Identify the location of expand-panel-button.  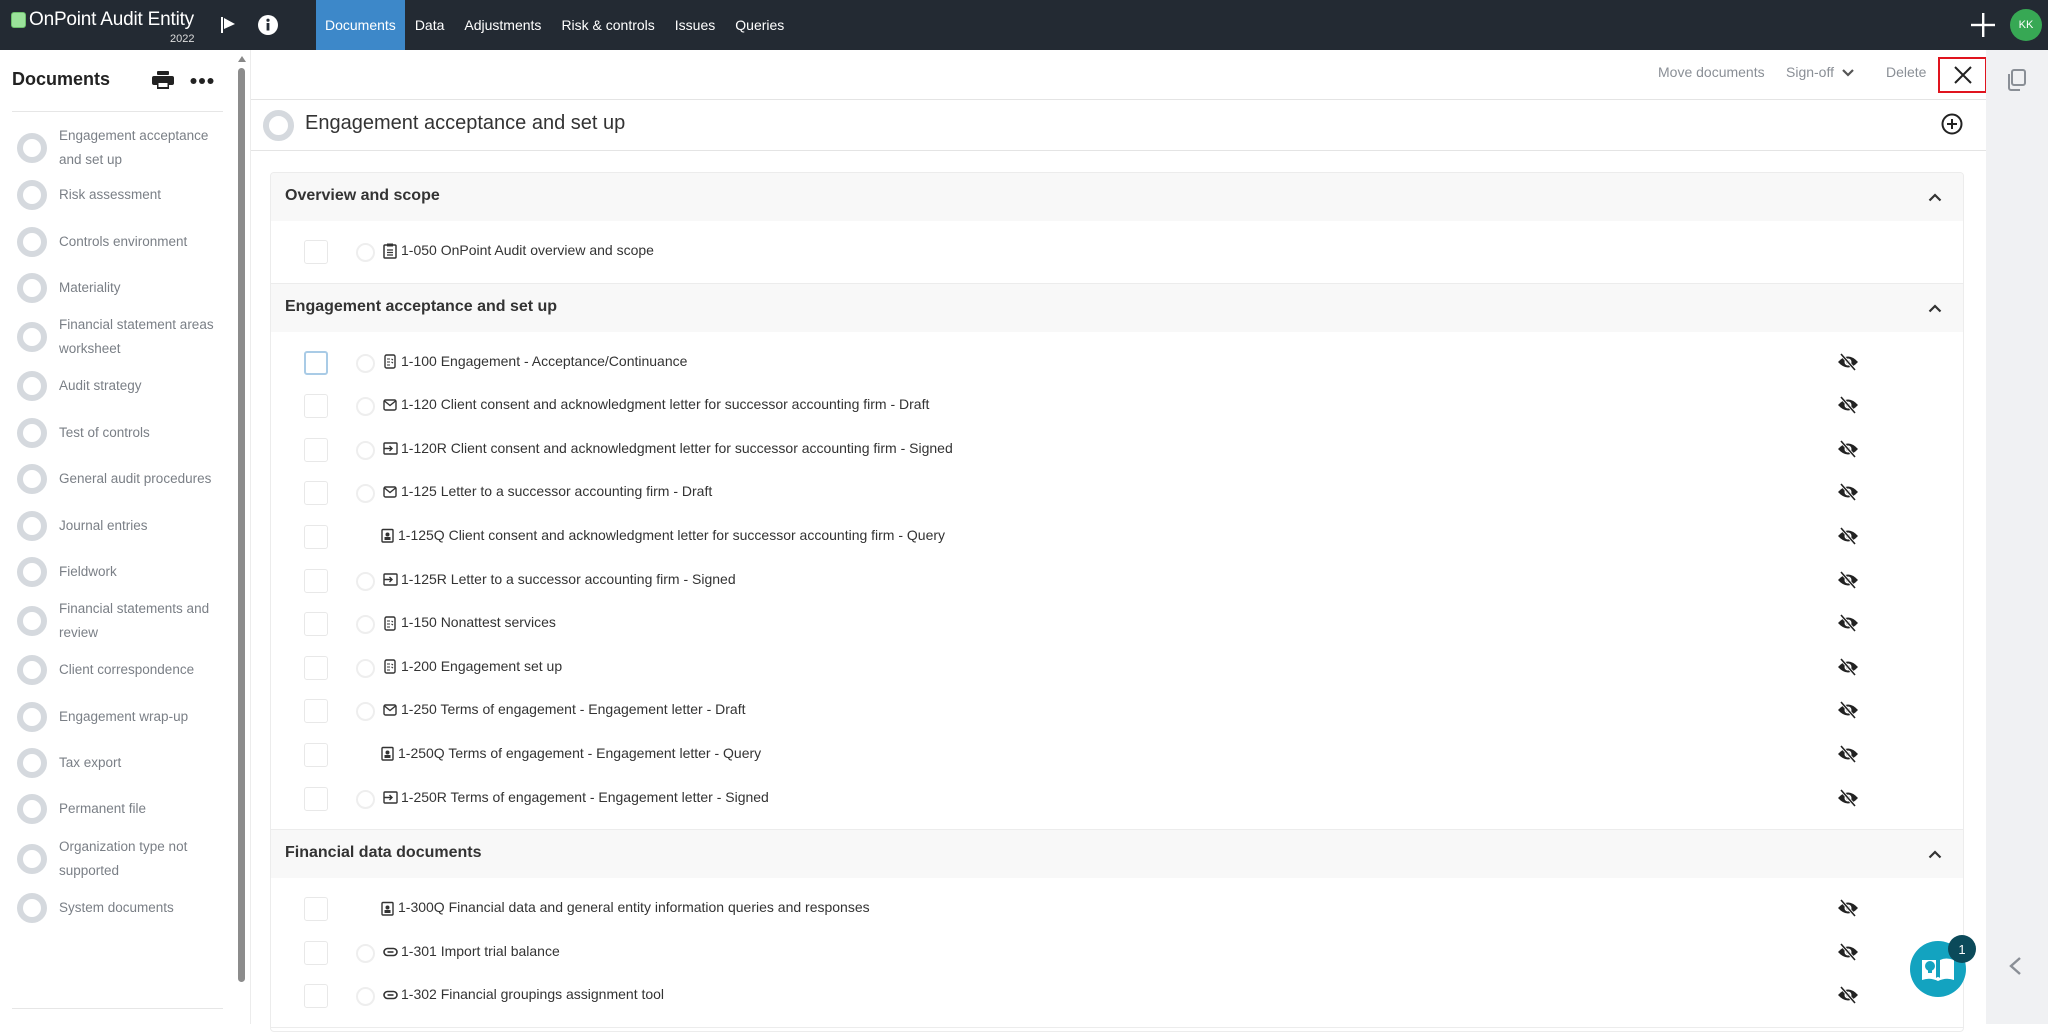
(2015, 968).